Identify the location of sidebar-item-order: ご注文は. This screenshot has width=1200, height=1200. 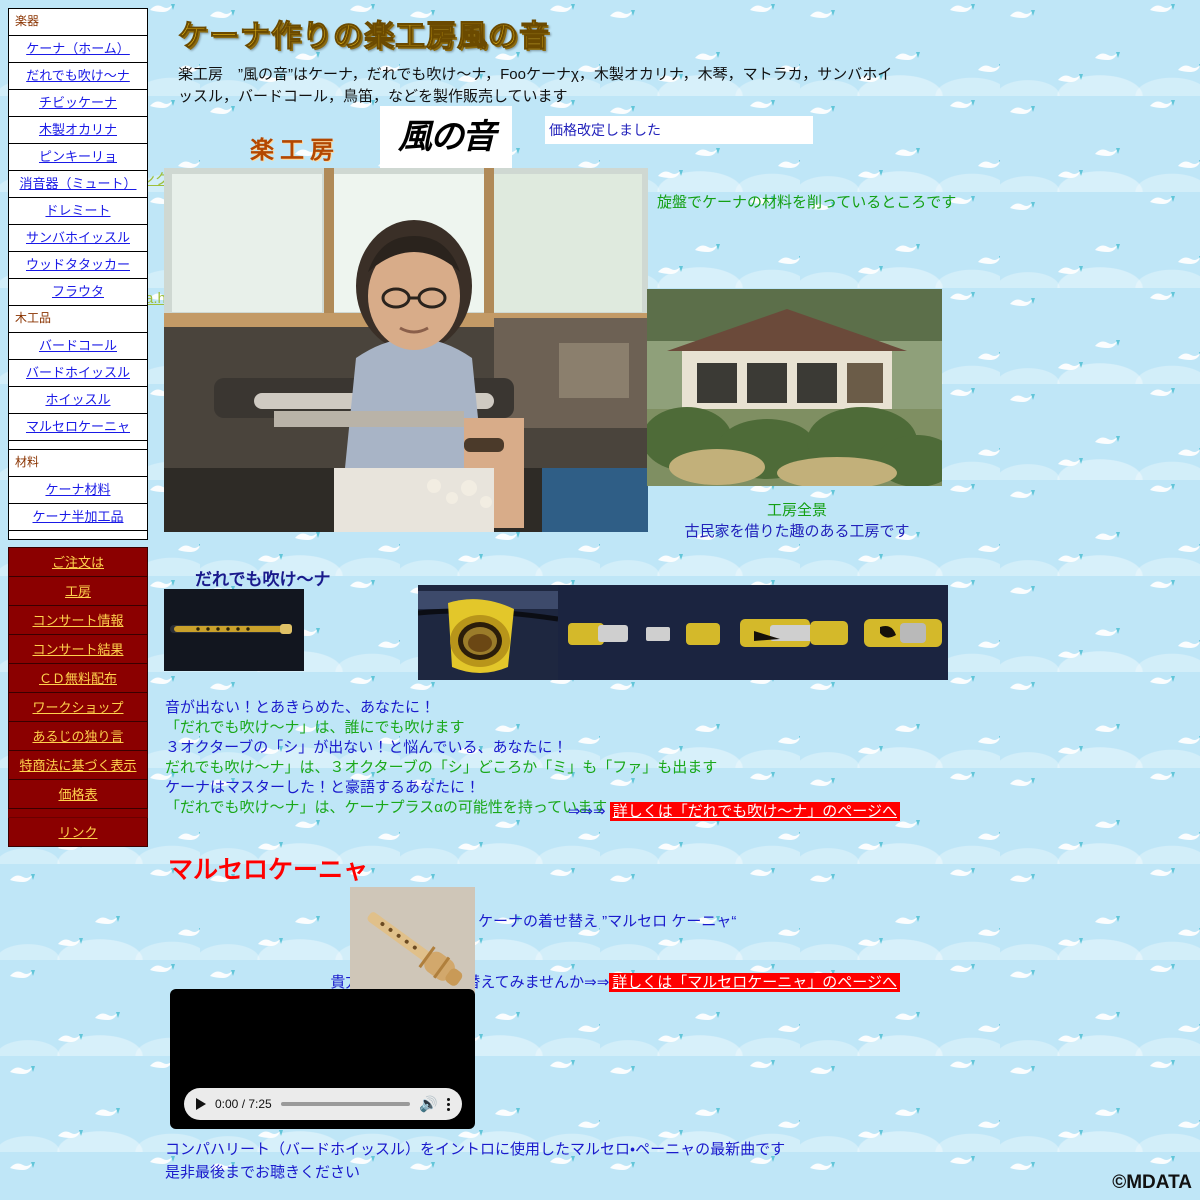
(78, 562).